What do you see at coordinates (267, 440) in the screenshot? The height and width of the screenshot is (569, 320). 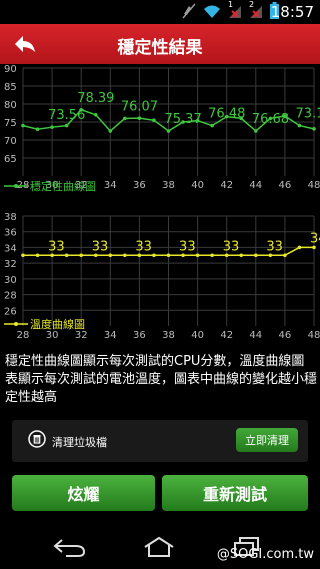 I see `clean-now-button: 立即清理` at bounding box center [267, 440].